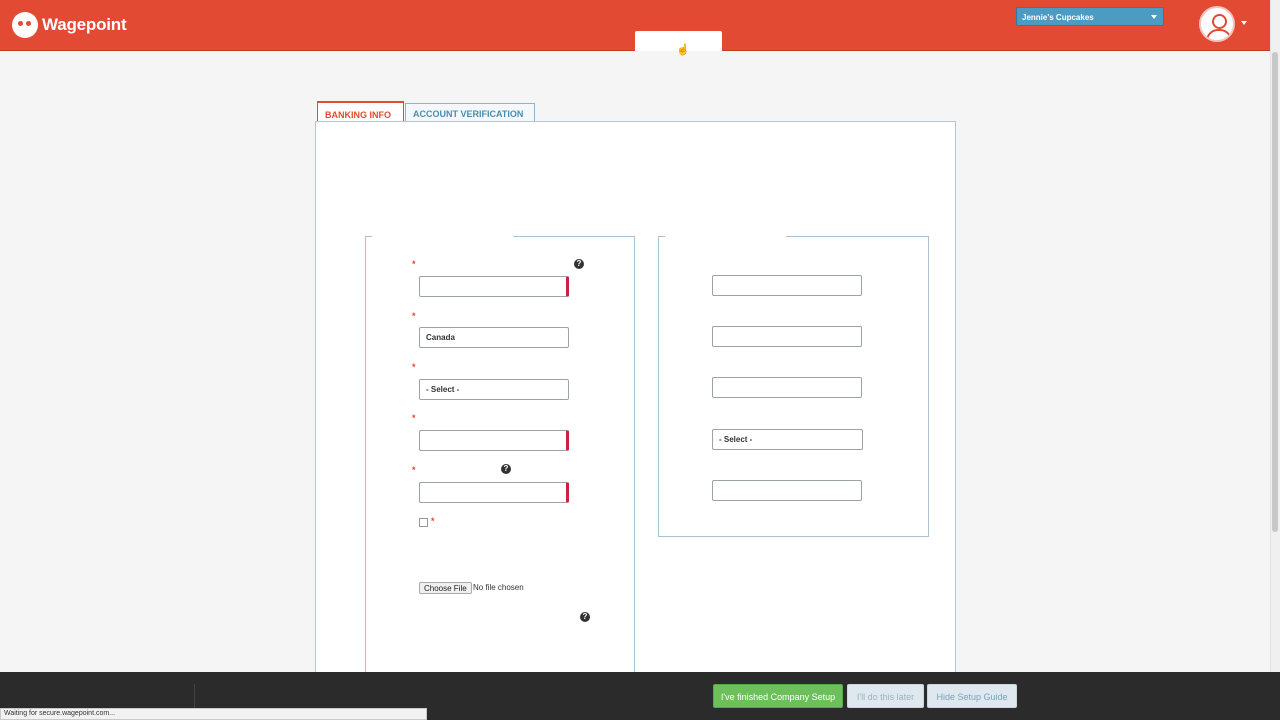 This screenshot has height=720, width=1280. Describe the element at coordinates (1275, 292) in the screenshot. I see `scrollbar-thumb` at that location.